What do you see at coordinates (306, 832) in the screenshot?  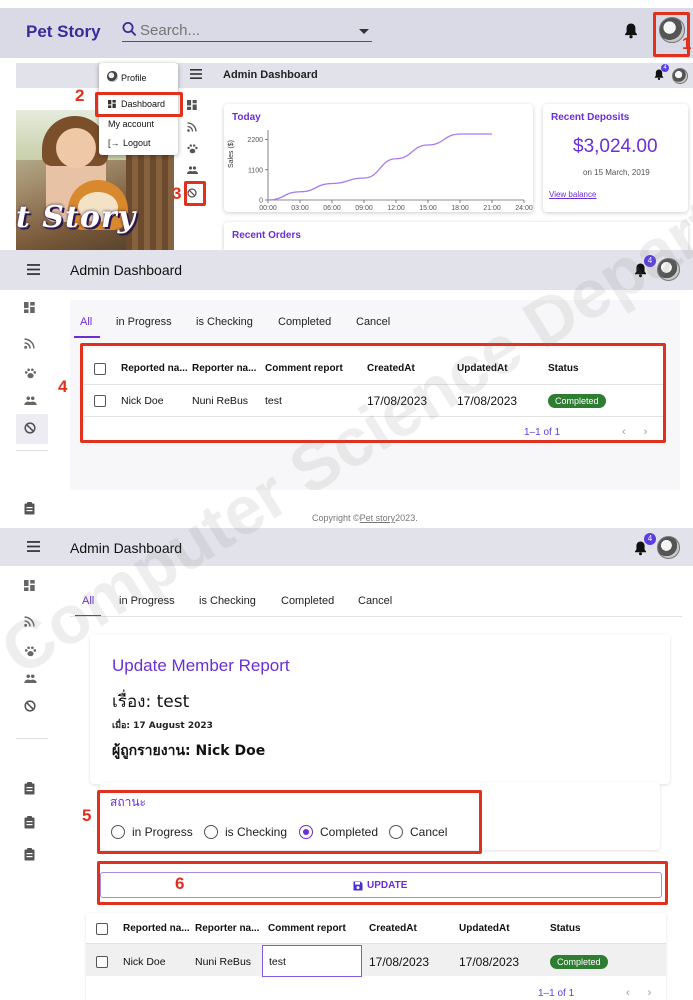 I see `radio-completed` at bounding box center [306, 832].